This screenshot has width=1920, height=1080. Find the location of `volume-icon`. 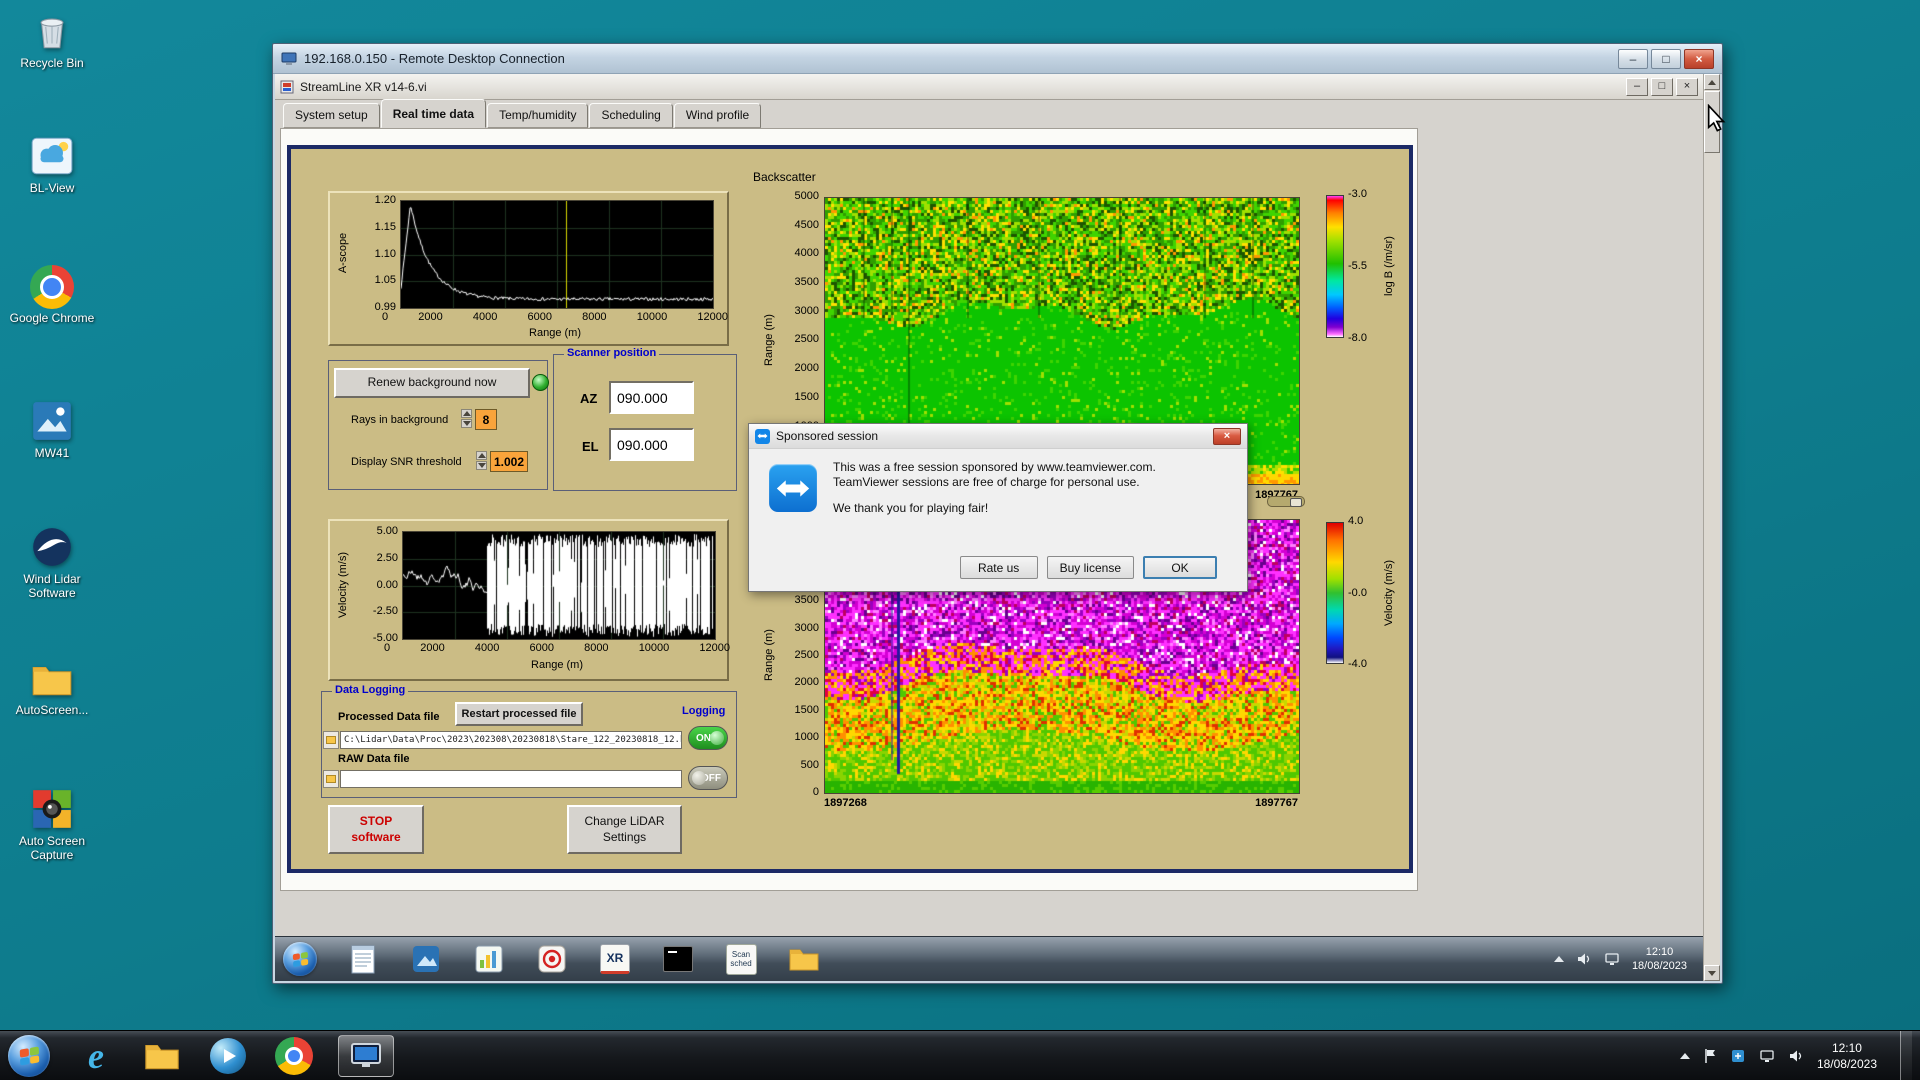

volume-icon is located at coordinates (1796, 1056).